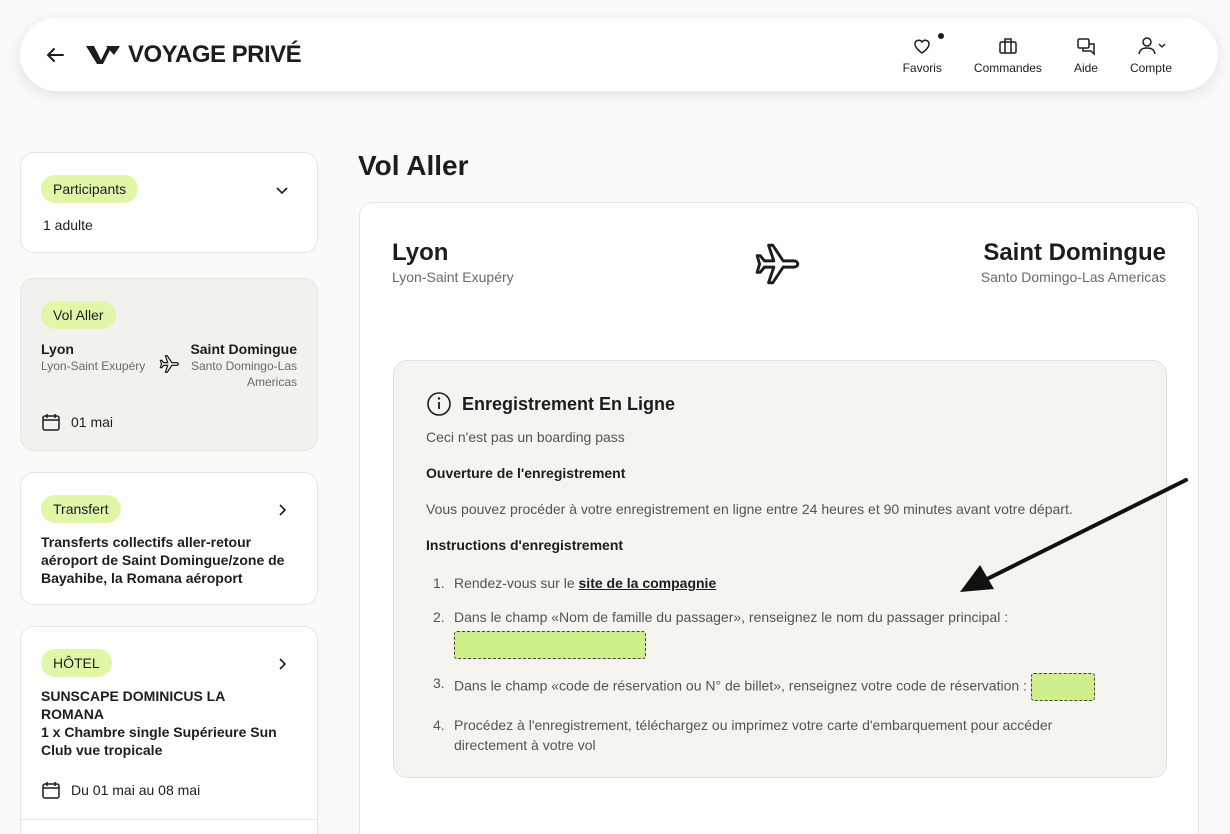 The height and width of the screenshot is (834, 1230). Describe the element at coordinates (136, 790) in the screenshot. I see `hotel-dates: Du 01 mai au 08 mai` at that location.